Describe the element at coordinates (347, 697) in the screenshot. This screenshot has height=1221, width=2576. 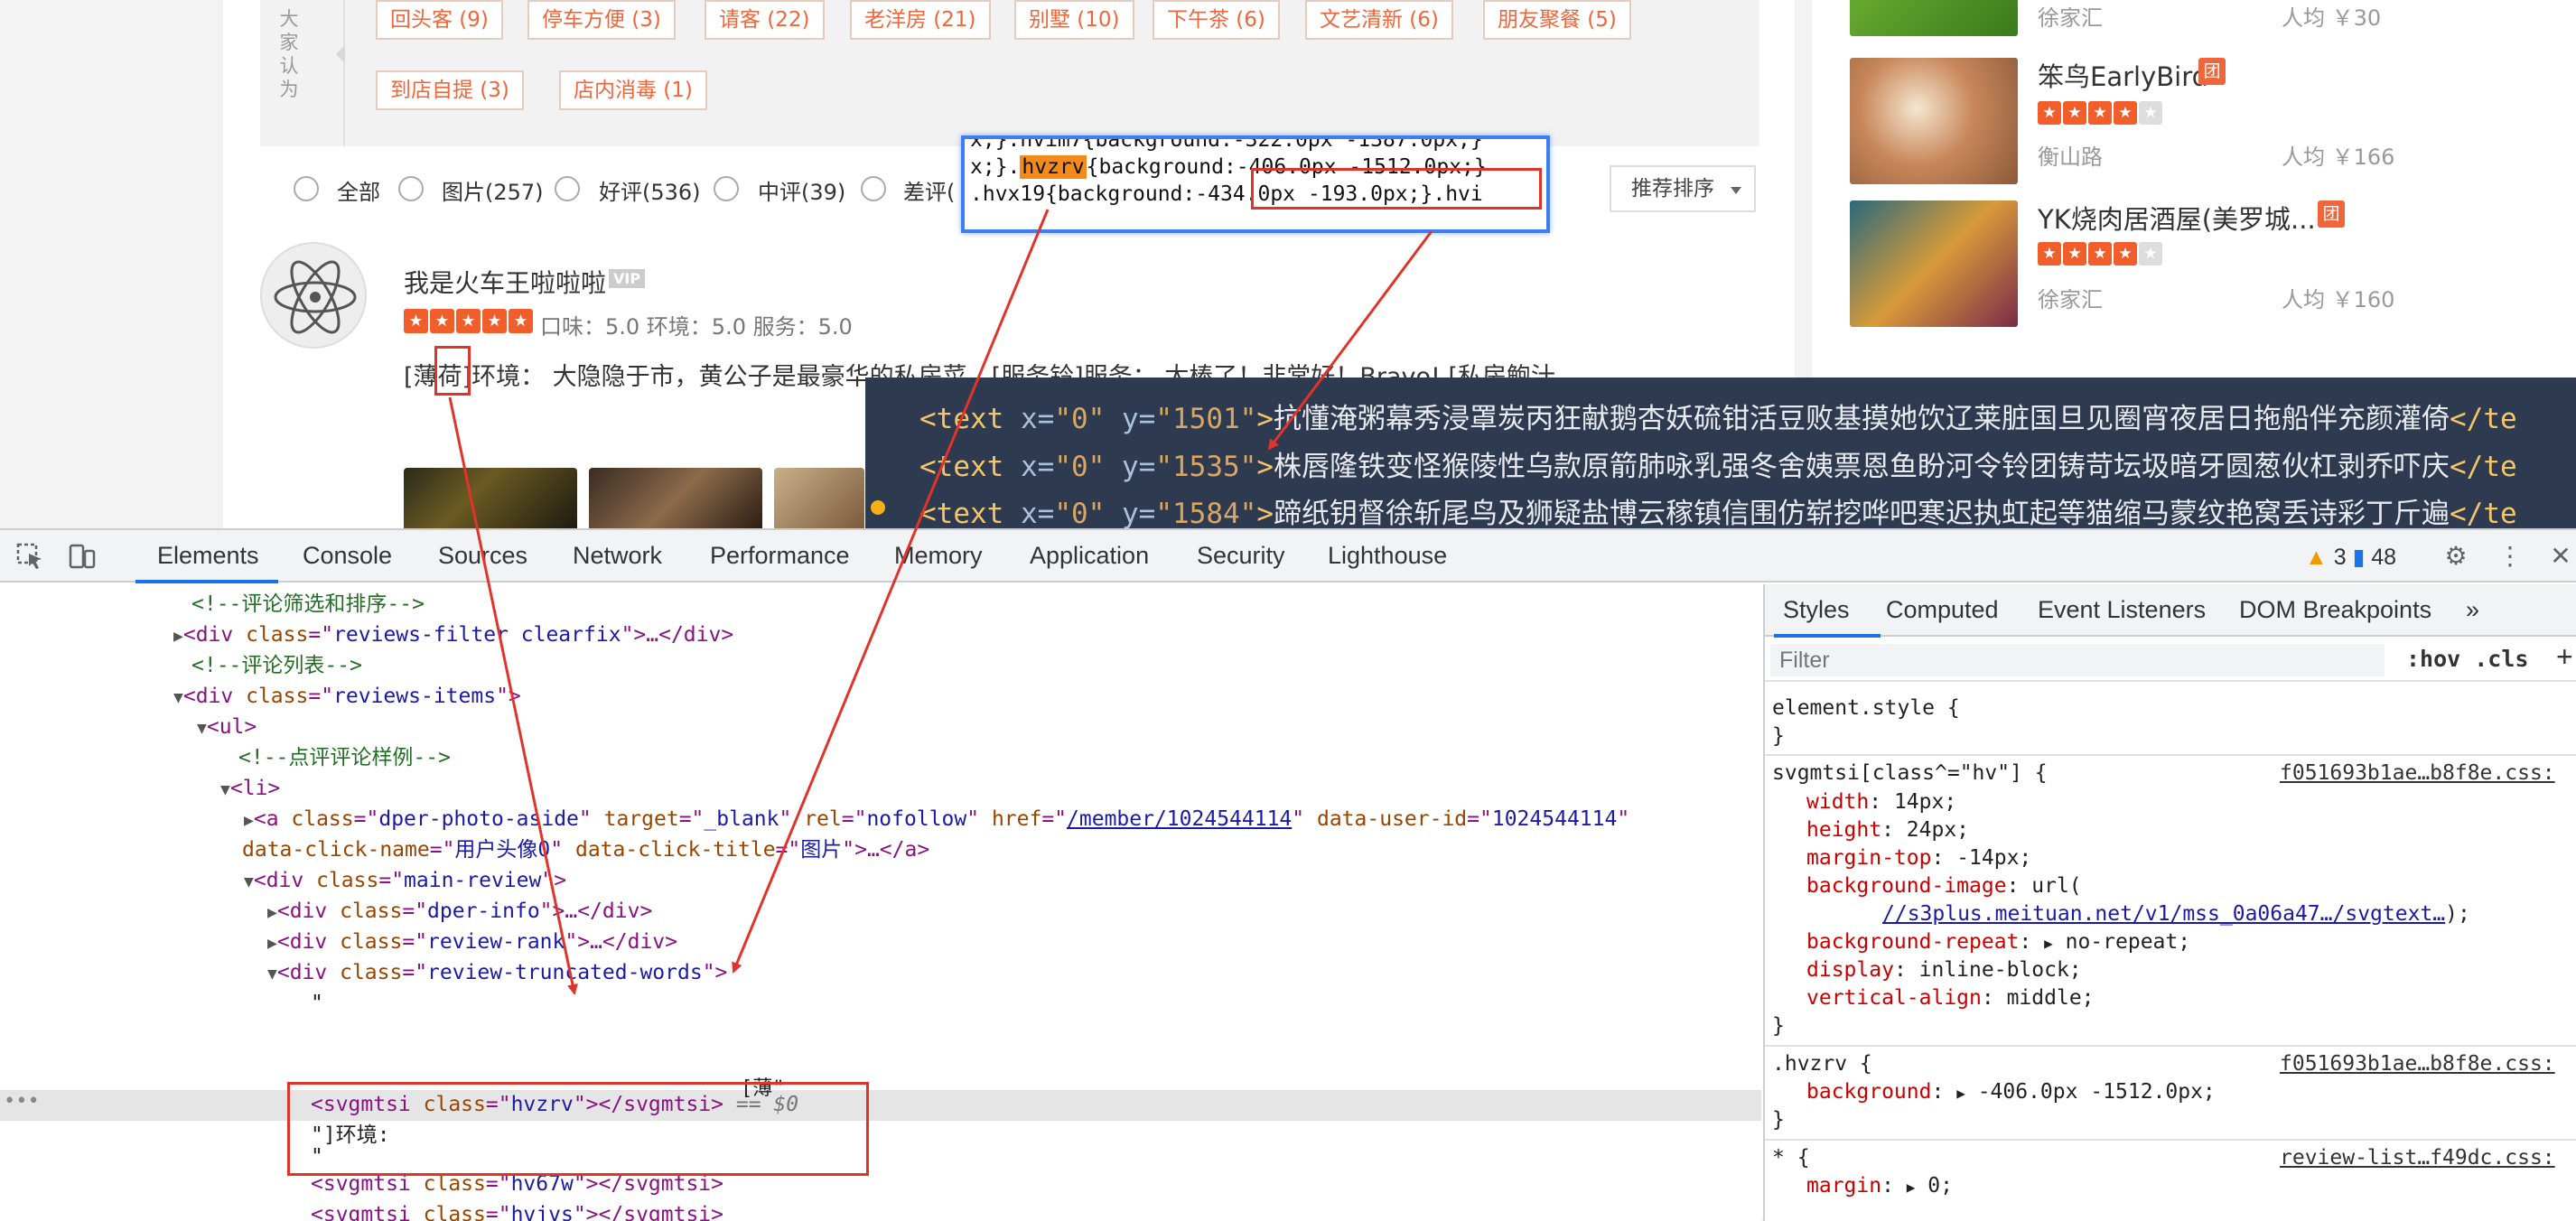
I see `dom-node: ▼<div class="reviews-items">` at that location.